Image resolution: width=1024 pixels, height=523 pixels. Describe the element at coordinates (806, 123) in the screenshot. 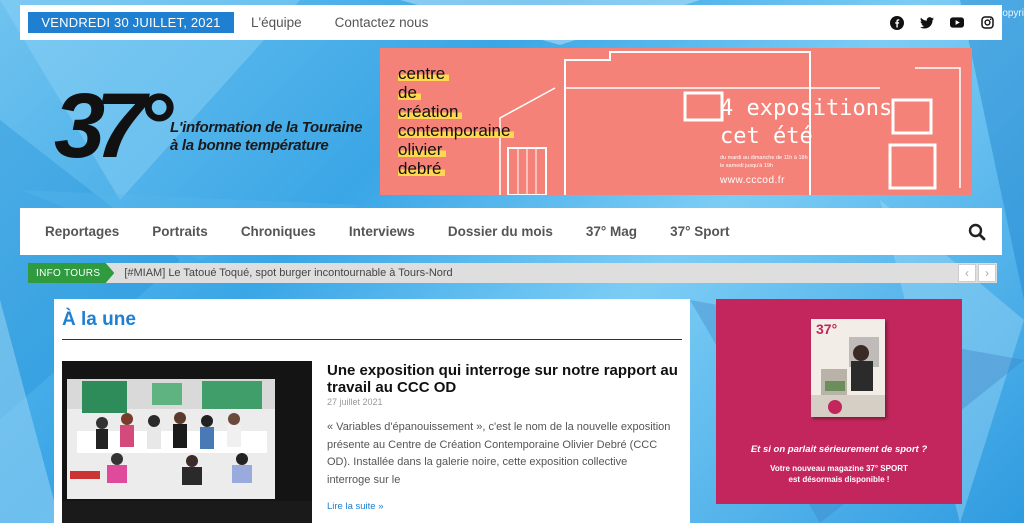

I see `banner-headline: 4 expositions cet été` at that location.